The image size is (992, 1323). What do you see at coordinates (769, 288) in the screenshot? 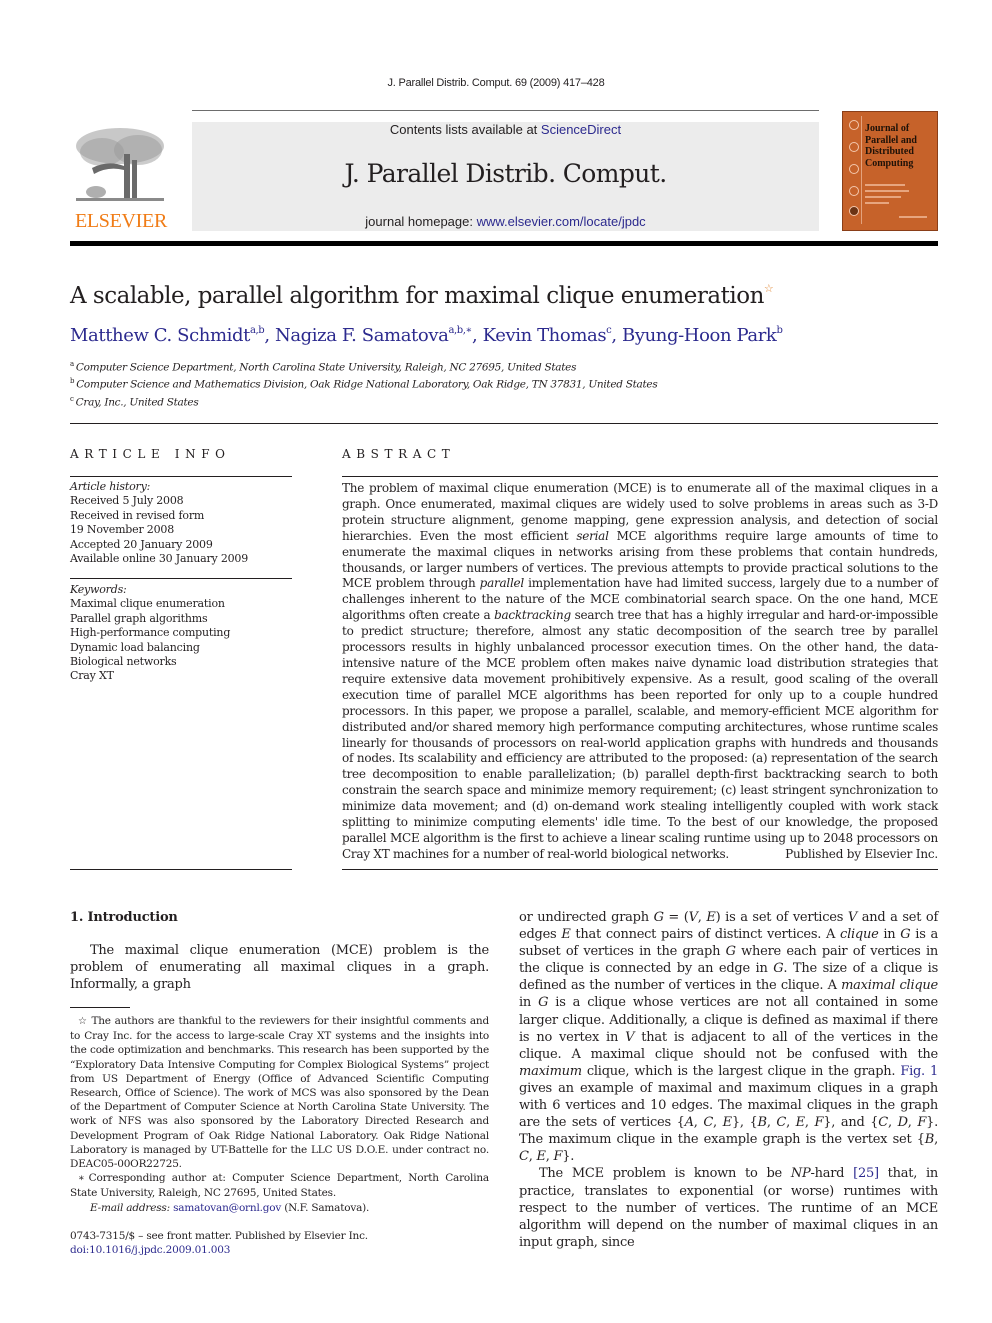
I see `title-footnote-mark: ☆` at bounding box center [769, 288].